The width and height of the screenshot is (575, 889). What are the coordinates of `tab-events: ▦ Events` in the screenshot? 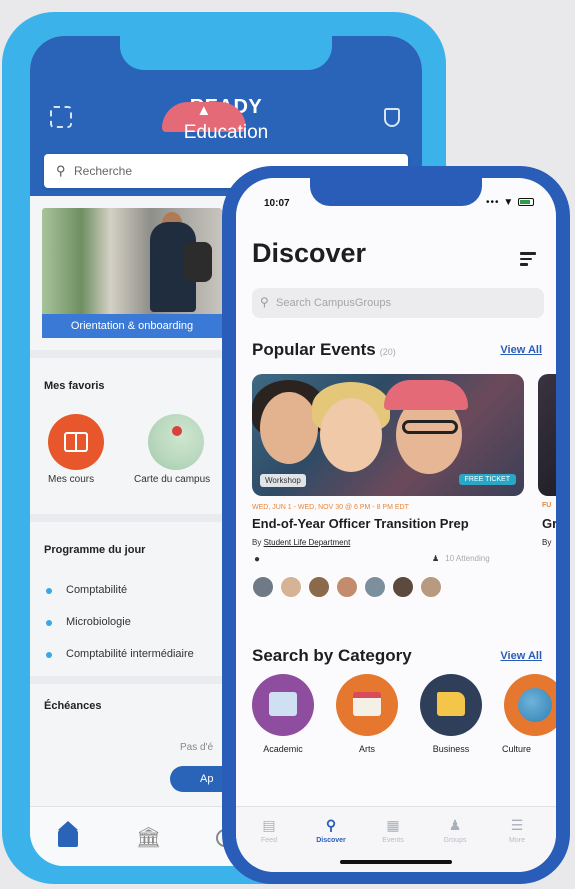 It's located at (393, 830).